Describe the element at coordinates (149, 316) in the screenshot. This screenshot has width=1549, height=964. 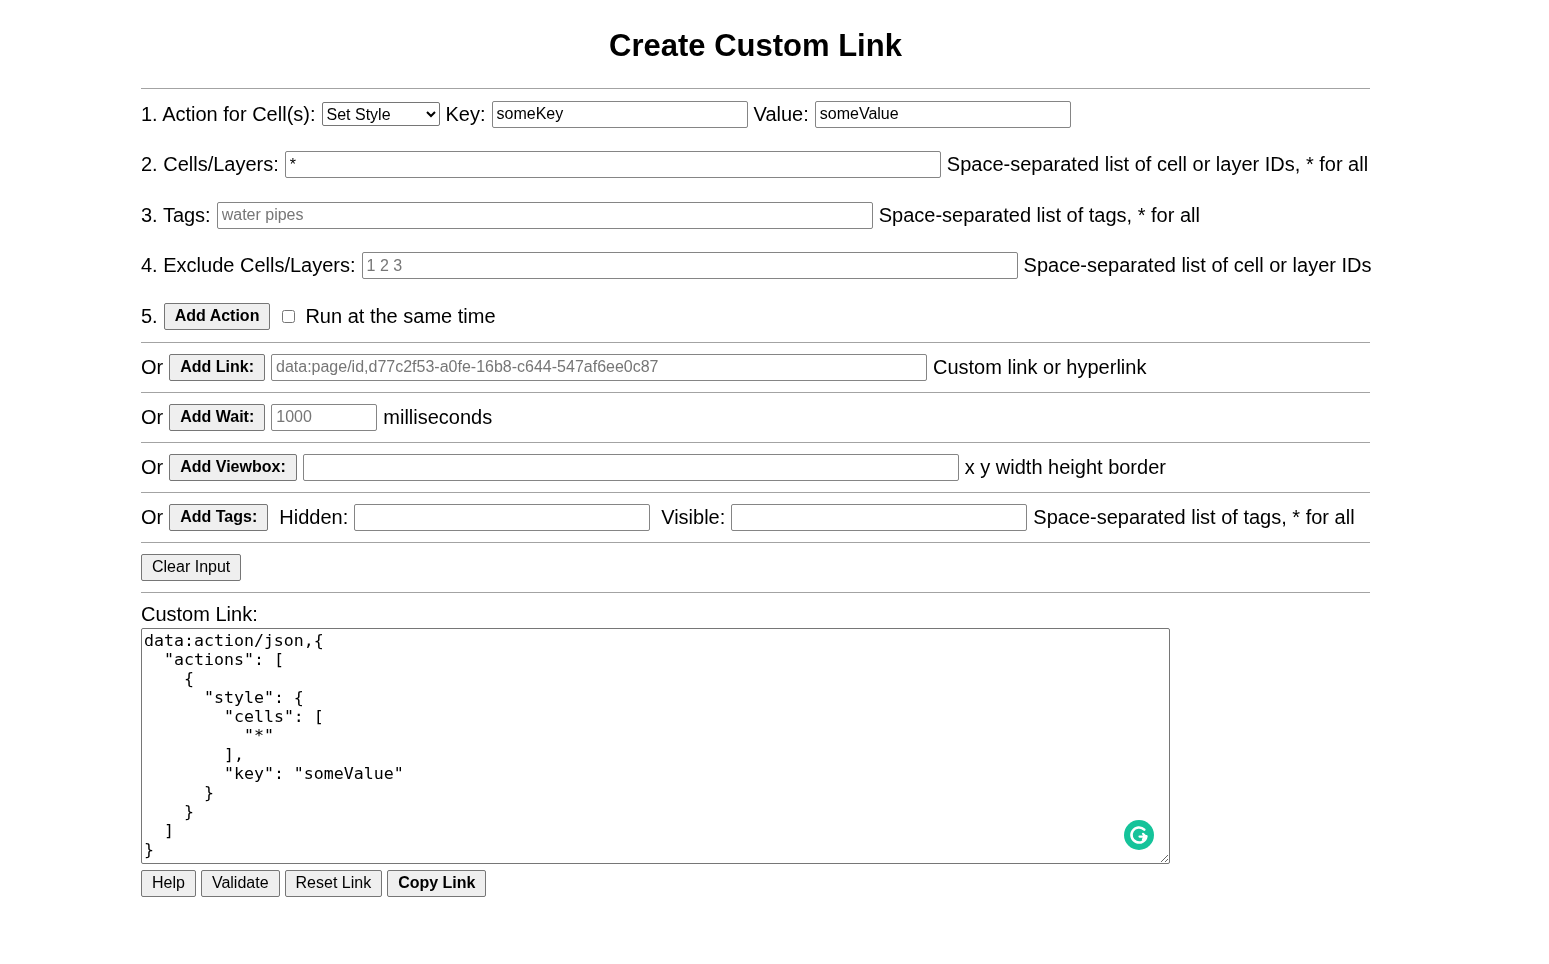
I see `step-number: 5.` at that location.